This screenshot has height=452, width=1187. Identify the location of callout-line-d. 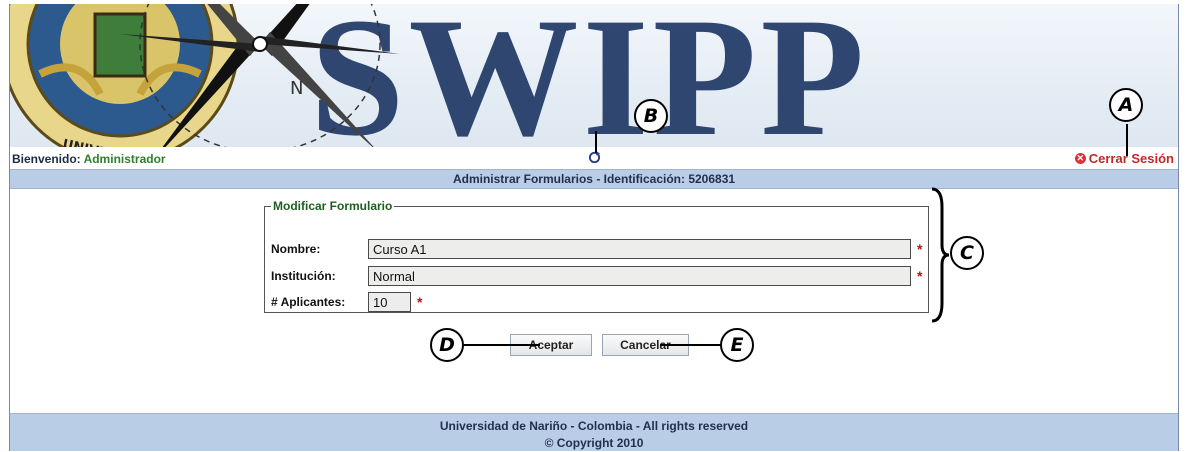
(502, 345).